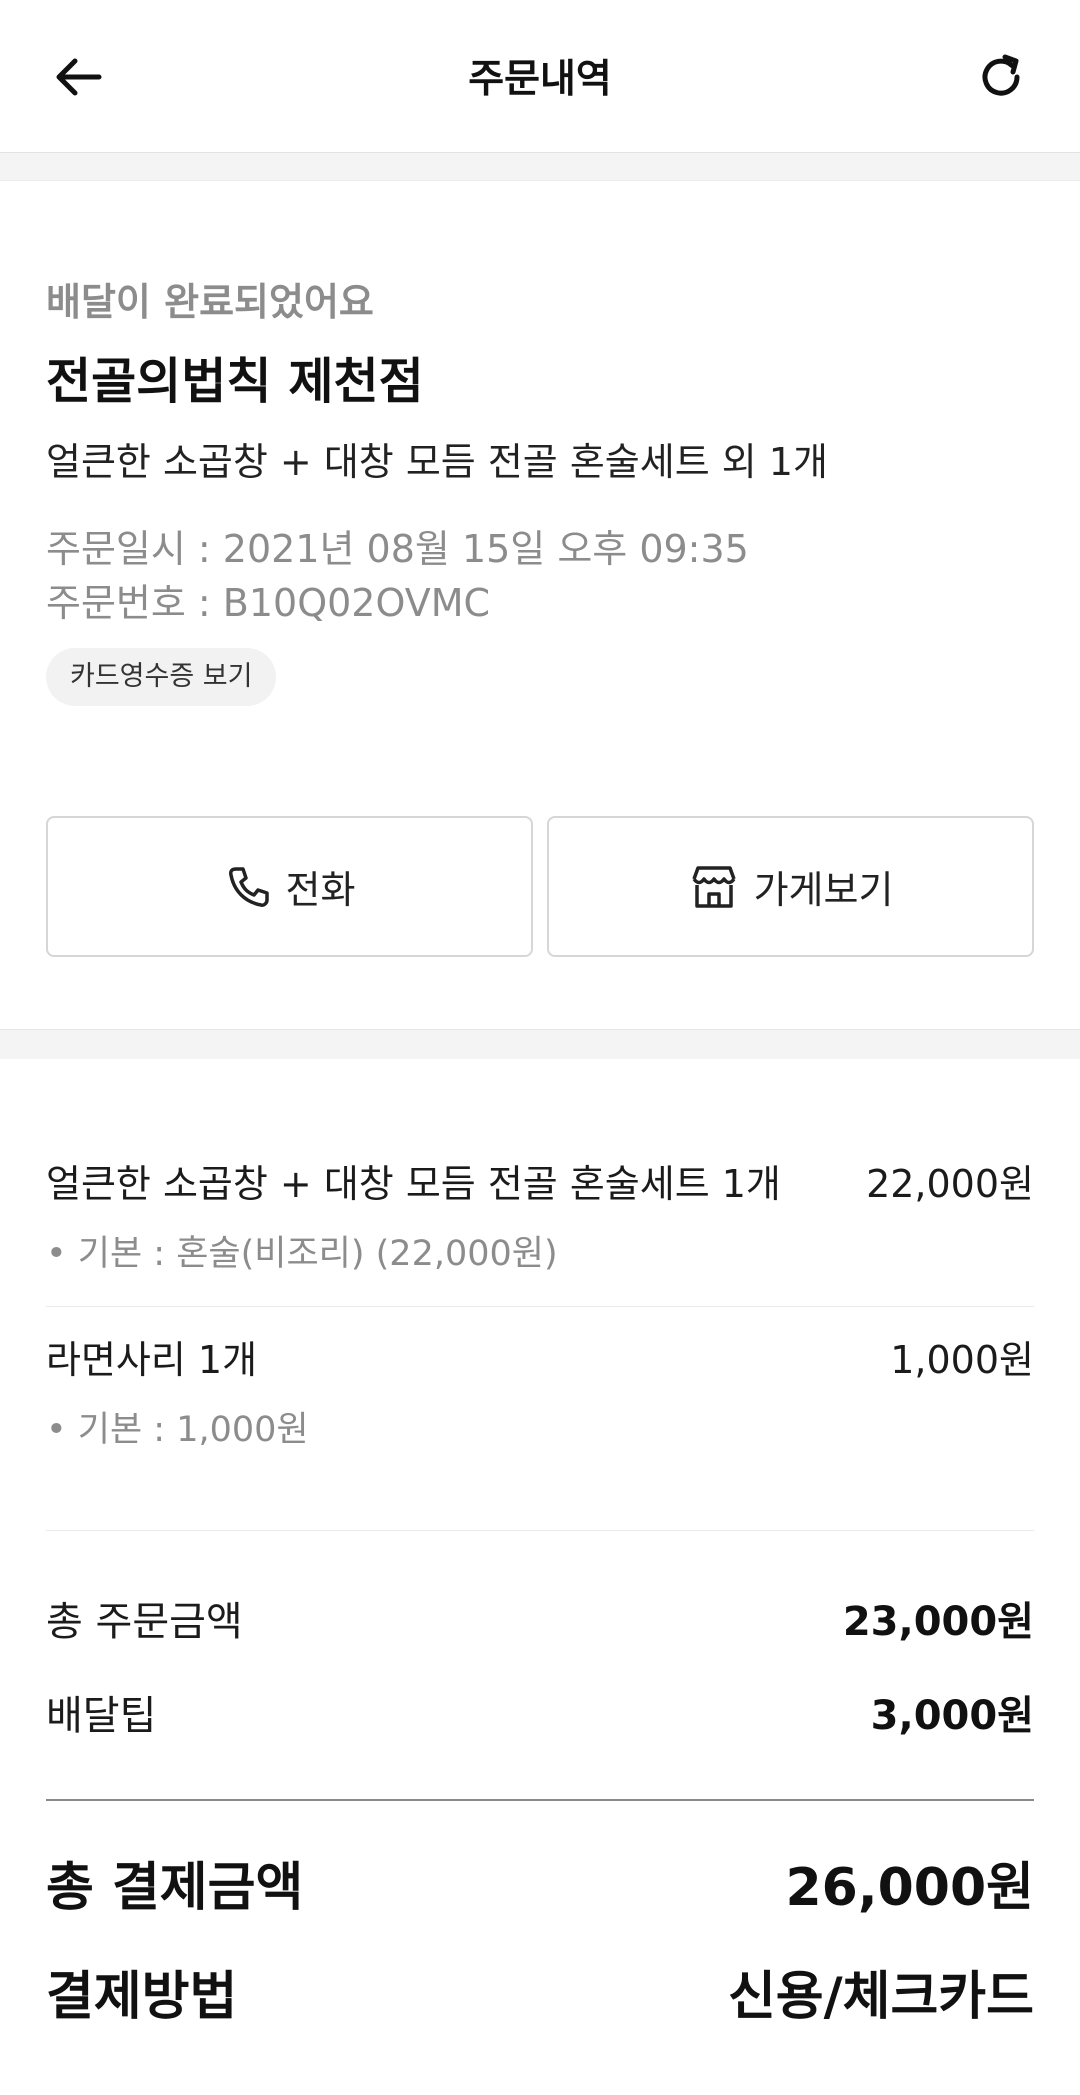  I want to click on payment-total-value: 26,000원, so click(909, 1888).